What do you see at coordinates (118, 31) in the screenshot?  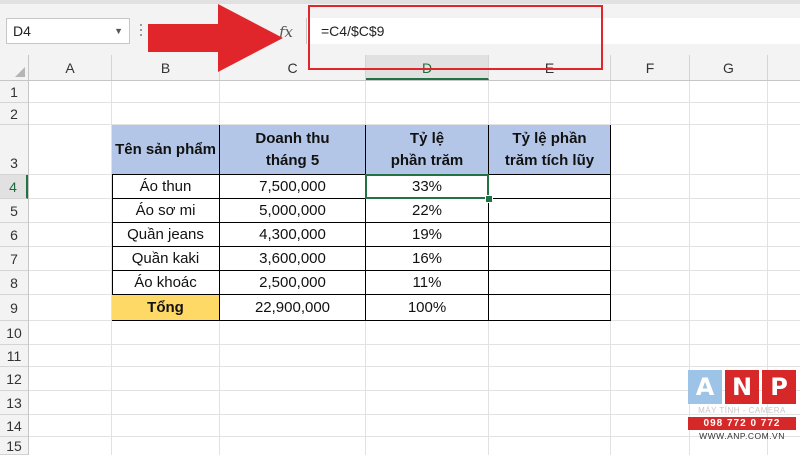 I see `chevron-down-icon: ▼` at bounding box center [118, 31].